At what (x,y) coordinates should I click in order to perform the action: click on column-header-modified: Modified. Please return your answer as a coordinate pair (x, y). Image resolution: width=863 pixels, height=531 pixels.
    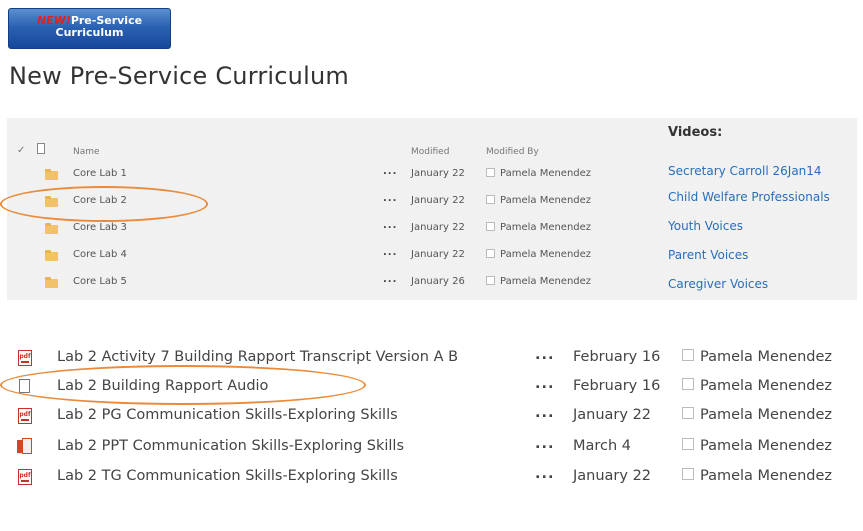
    Looking at the image, I should click on (430, 152).